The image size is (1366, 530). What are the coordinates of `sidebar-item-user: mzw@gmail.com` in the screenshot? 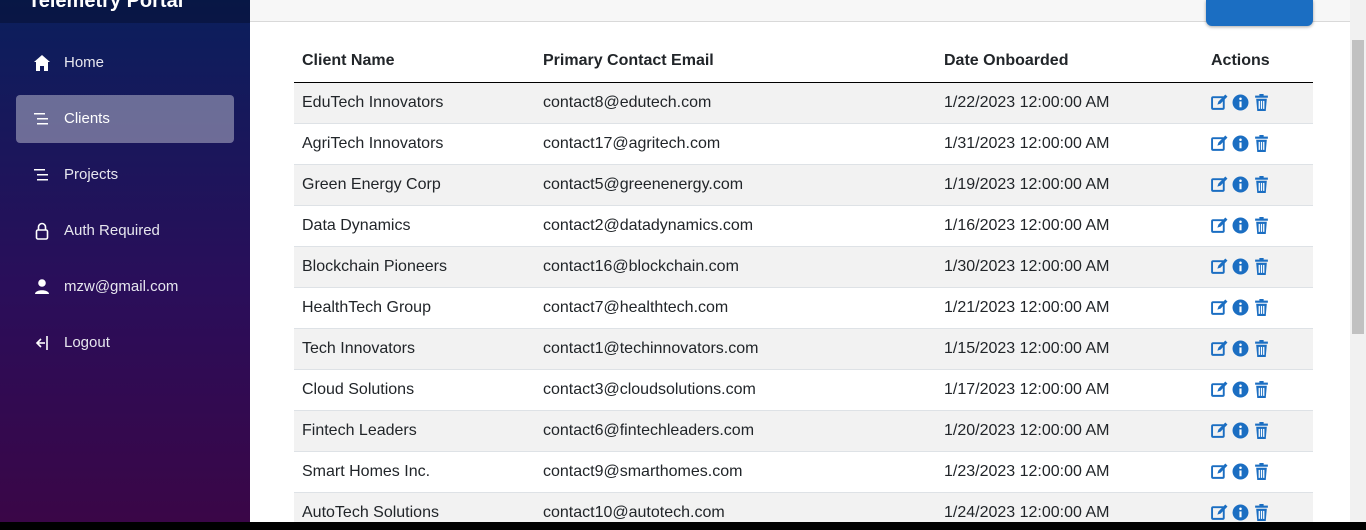 It's located at (125, 287).